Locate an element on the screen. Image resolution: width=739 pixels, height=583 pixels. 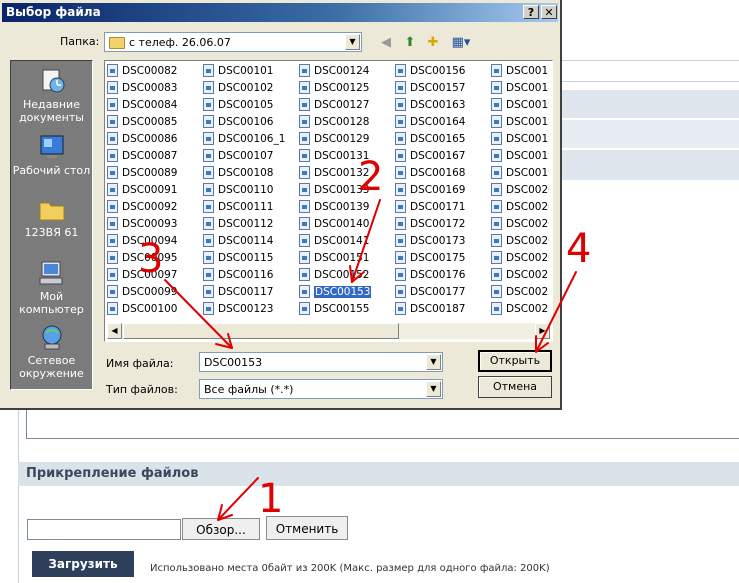
horizontal-scrollbar: ◀ ▶ is located at coordinates (328, 331).